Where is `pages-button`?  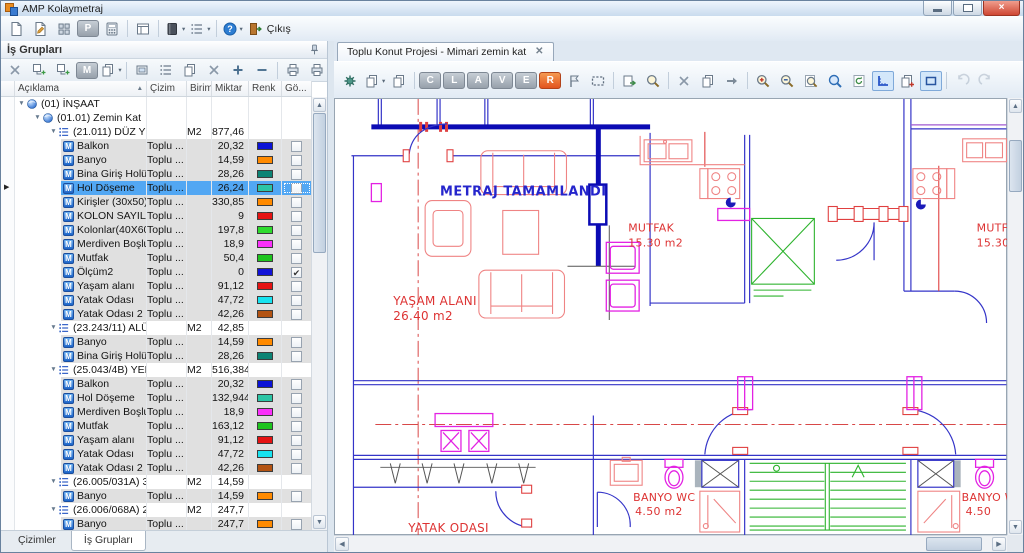 pages-button is located at coordinates (708, 81).